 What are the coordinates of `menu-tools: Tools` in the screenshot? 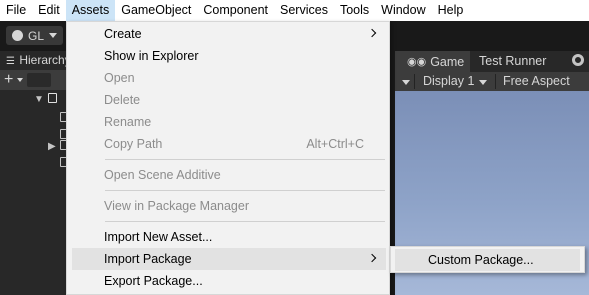 It's located at (354, 10).